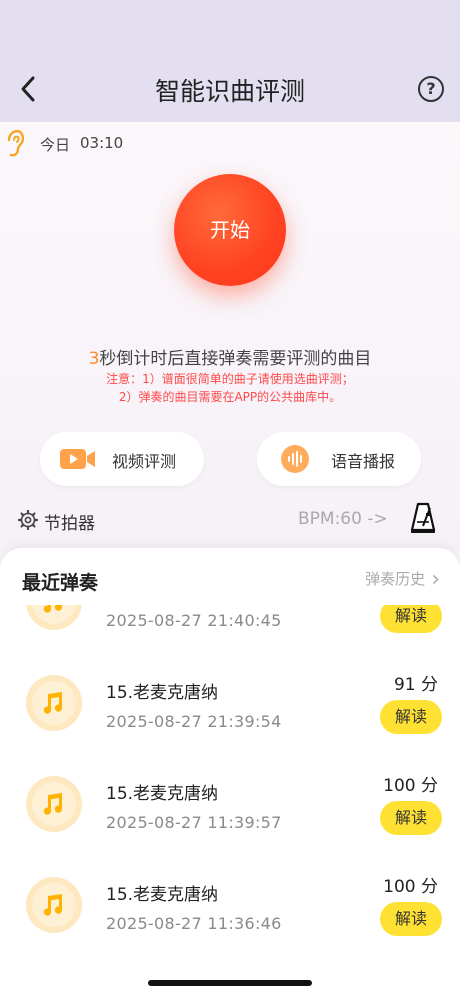  I want to click on list-item: 2025-08-27 21:40:45 解读, so click(230, 628).